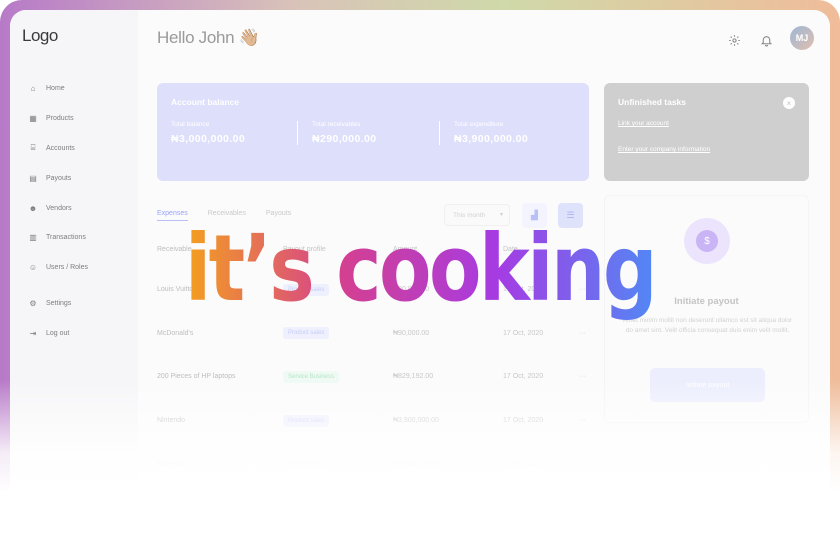 The width and height of the screenshot is (840, 539). I want to click on bell-icon, so click(766, 40).